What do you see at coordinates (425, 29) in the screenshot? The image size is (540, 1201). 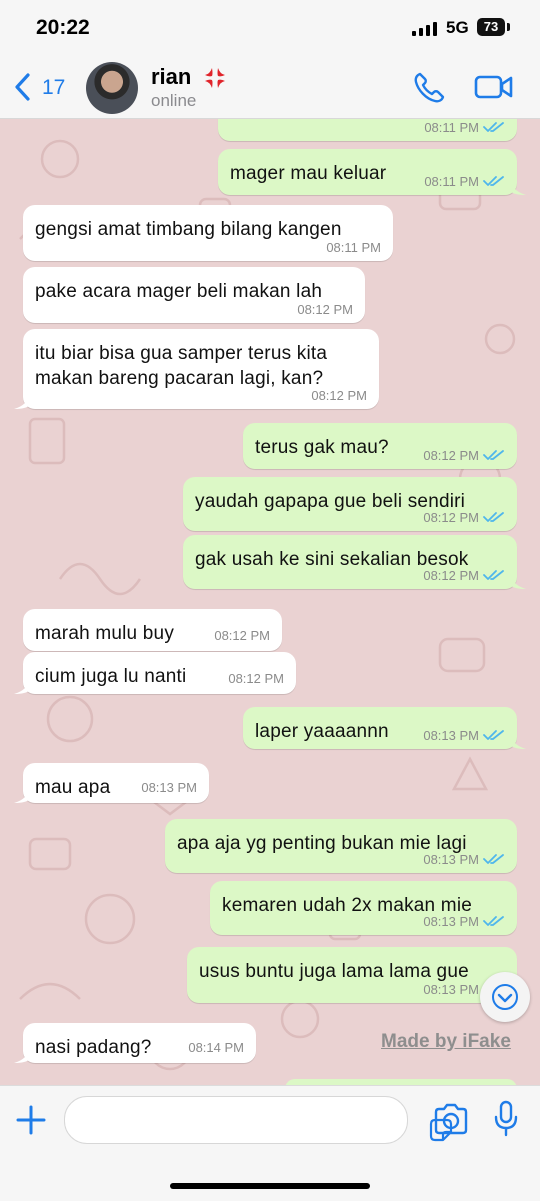 I see `signal-icon` at bounding box center [425, 29].